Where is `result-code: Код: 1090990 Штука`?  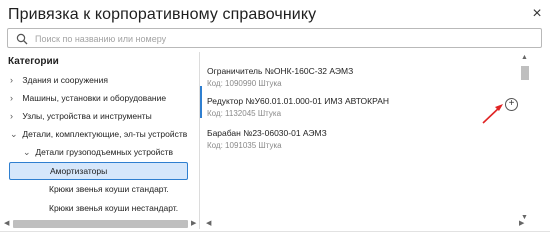
result-code: Код: 1090990 Штука is located at coordinates (244, 83).